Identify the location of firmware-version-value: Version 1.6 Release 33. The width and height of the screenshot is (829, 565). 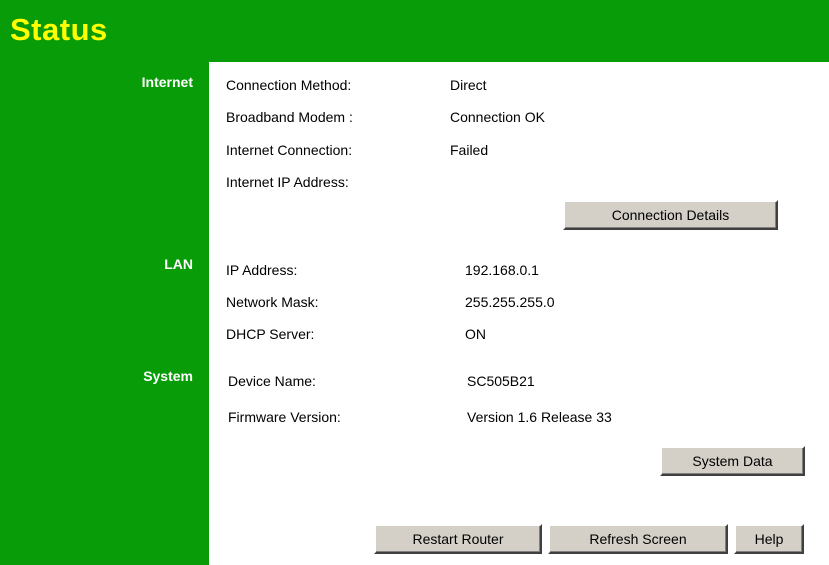
(539, 417).